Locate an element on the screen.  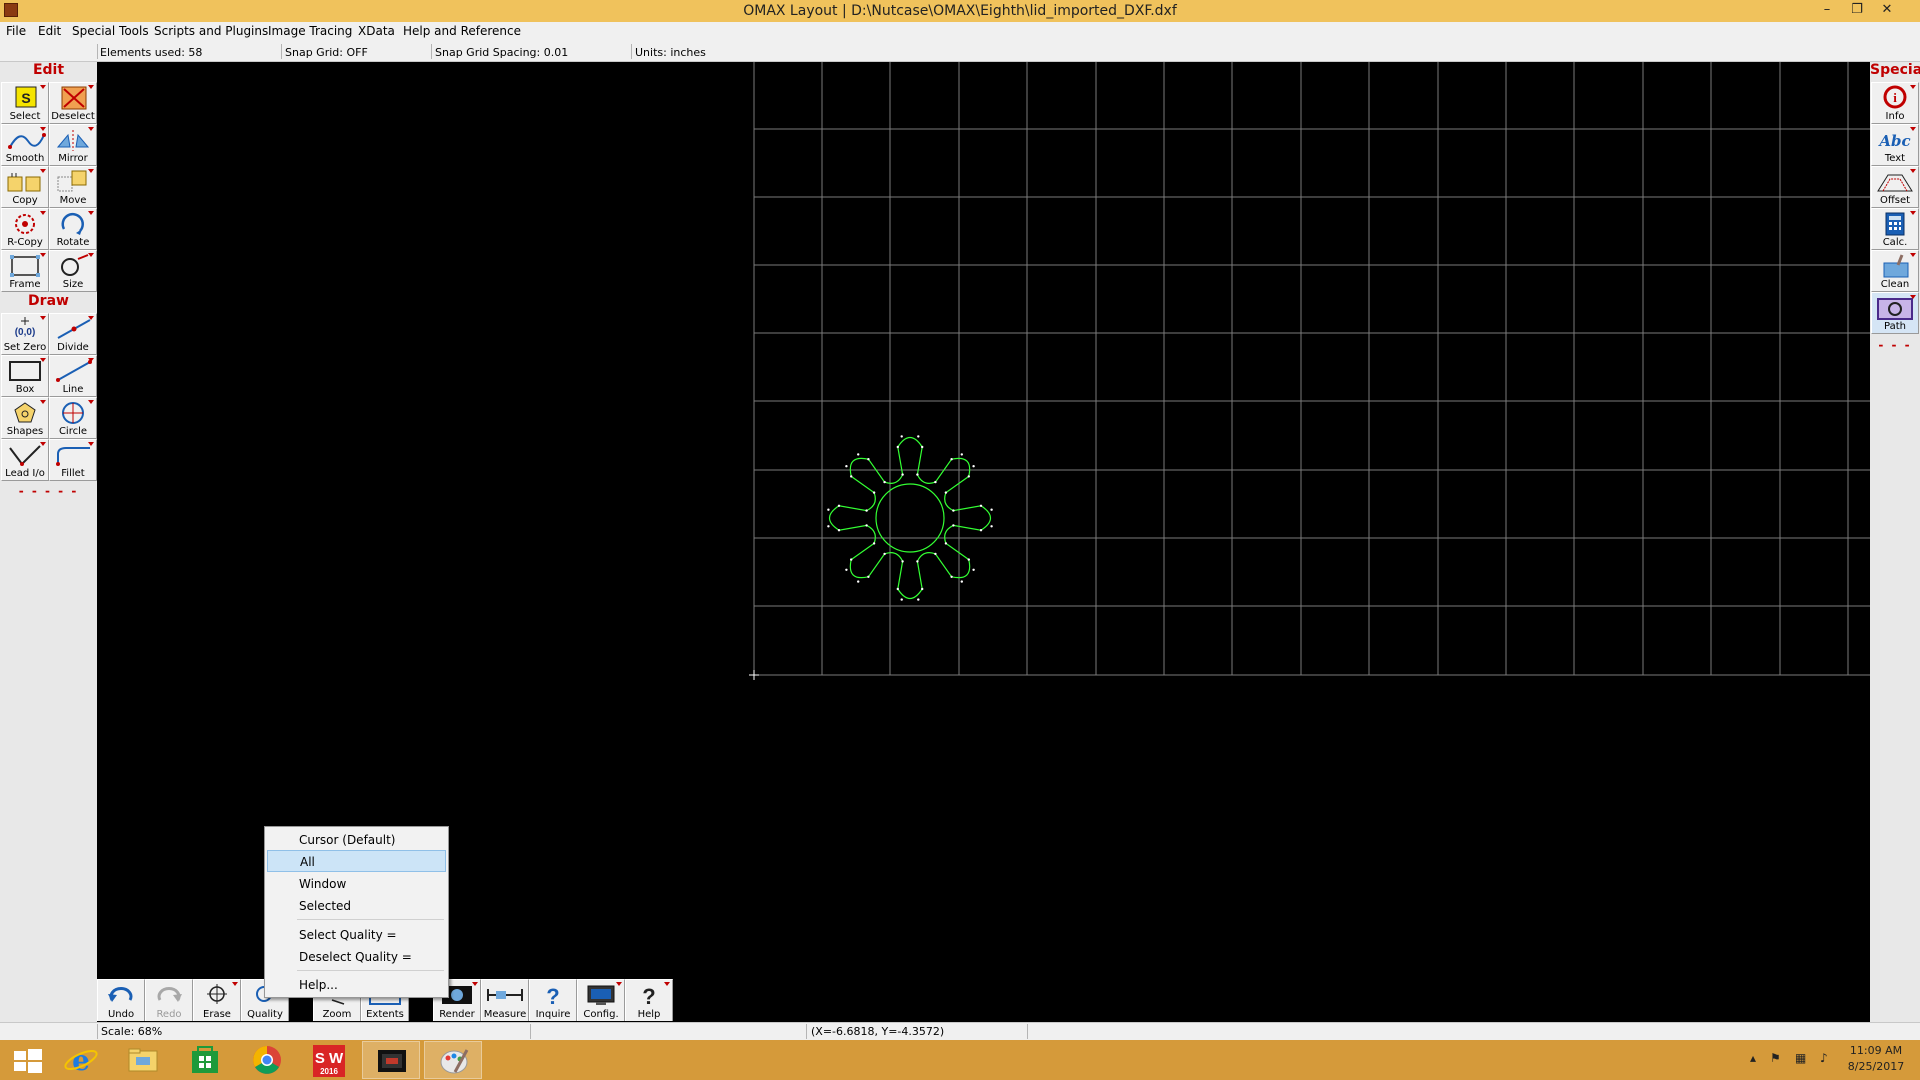
menu-item-window: Window is located at coordinates (356, 884).